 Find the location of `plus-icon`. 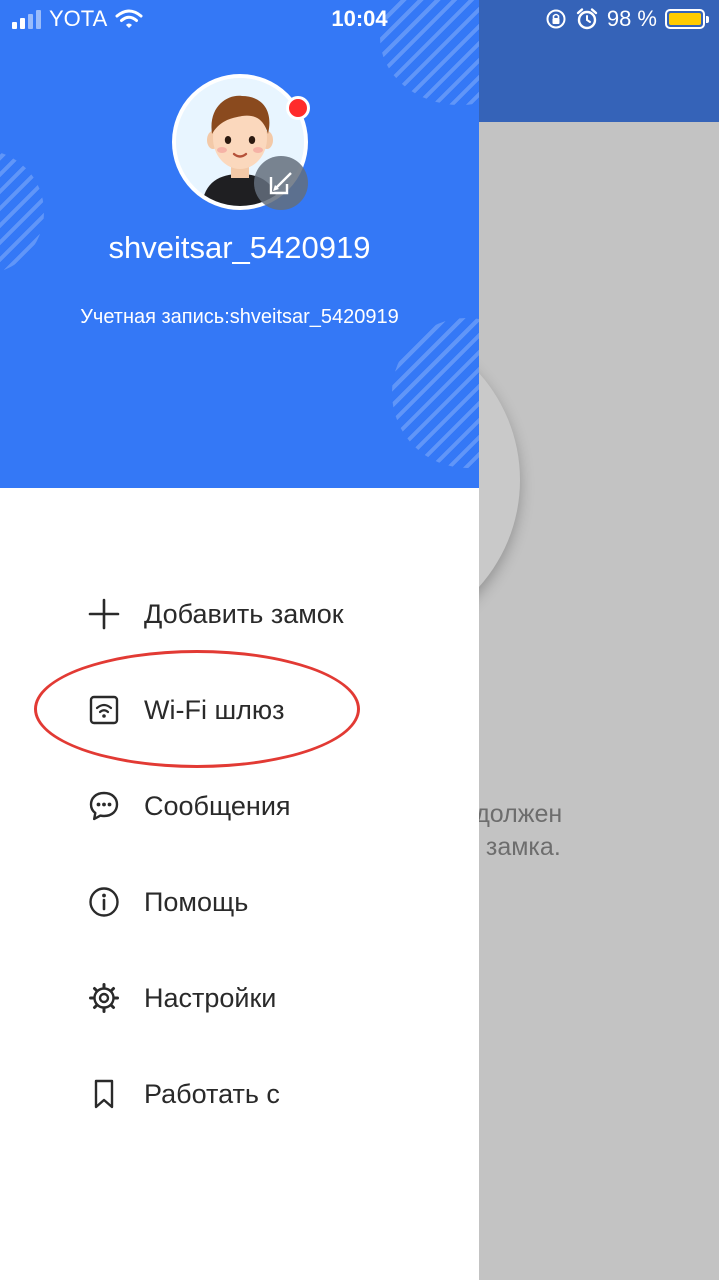

plus-icon is located at coordinates (104, 614).